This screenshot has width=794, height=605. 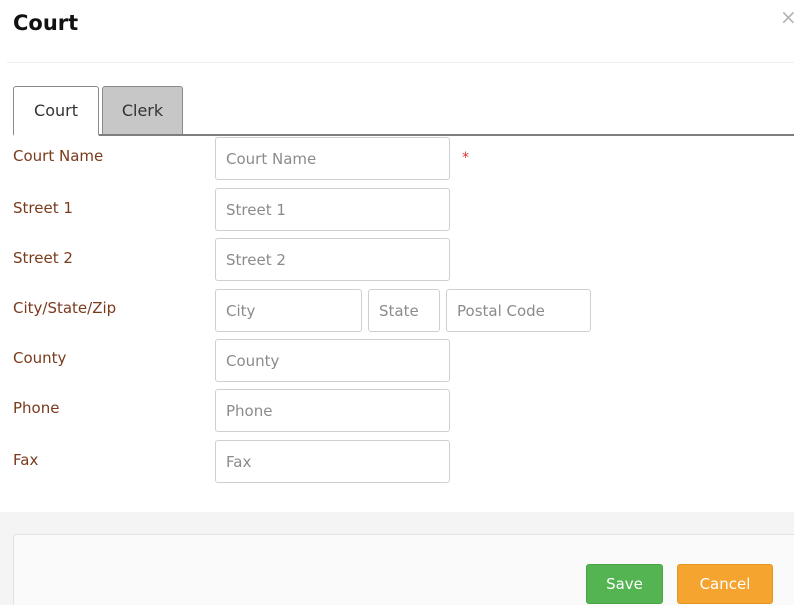 What do you see at coordinates (787, 17) in the screenshot?
I see `close-icon: ×` at bounding box center [787, 17].